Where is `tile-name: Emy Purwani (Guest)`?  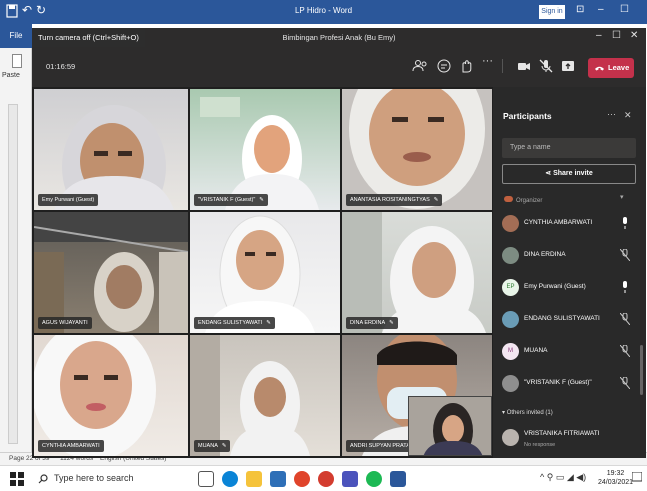
tile-name: Emy Purwani (Guest) is located at coordinates (68, 200).